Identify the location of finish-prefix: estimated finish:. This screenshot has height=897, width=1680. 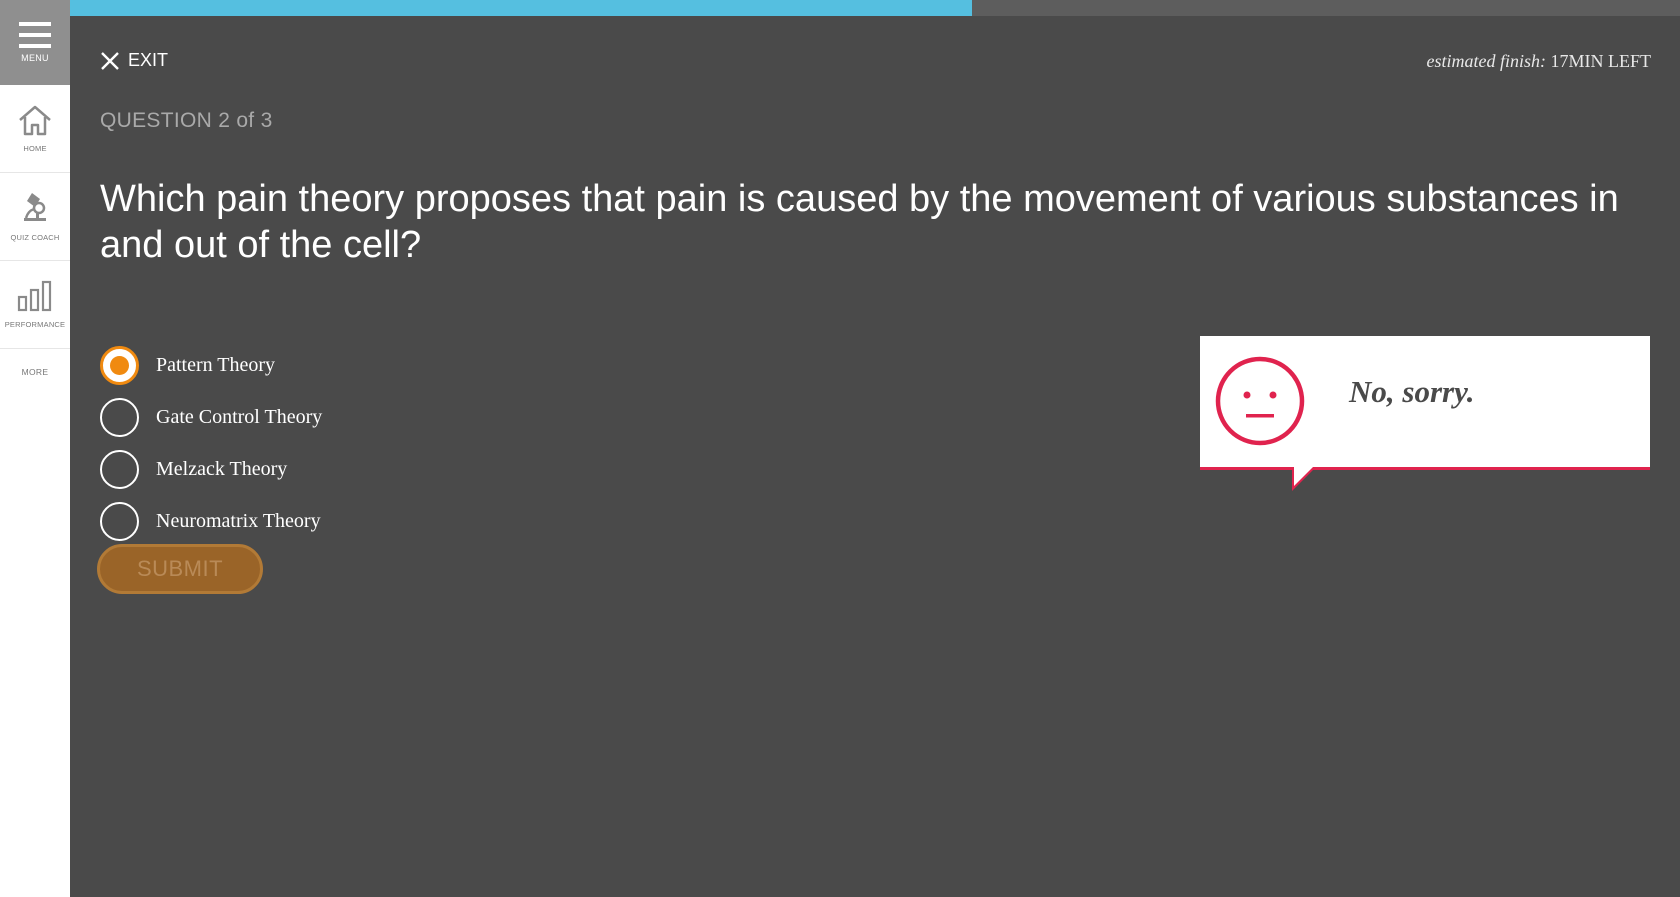
(1486, 61).